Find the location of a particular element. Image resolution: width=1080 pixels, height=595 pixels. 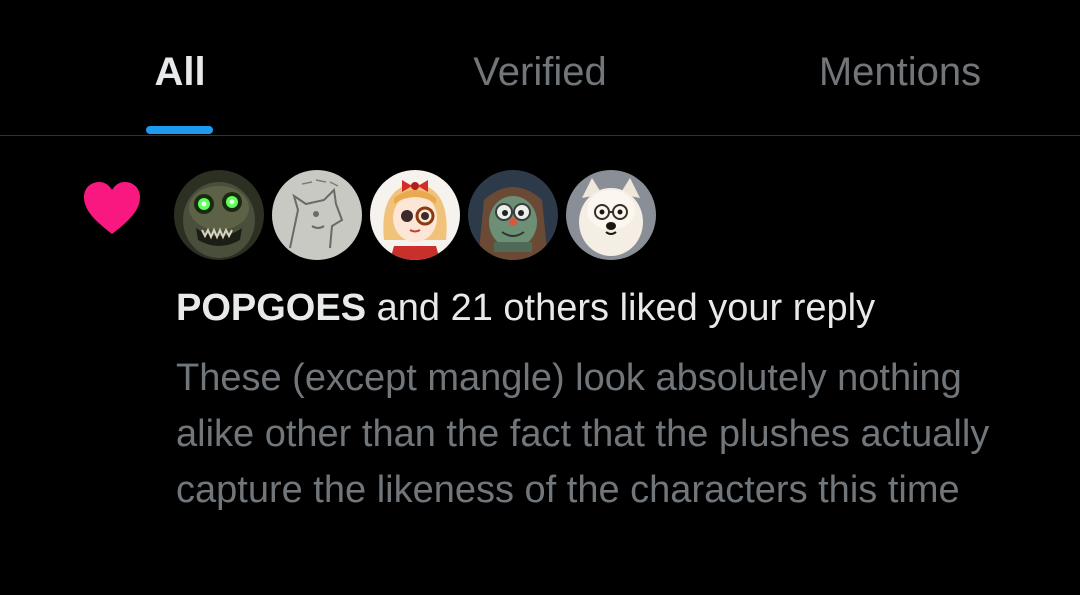

animatronic-avatar is located at coordinates (219, 215).